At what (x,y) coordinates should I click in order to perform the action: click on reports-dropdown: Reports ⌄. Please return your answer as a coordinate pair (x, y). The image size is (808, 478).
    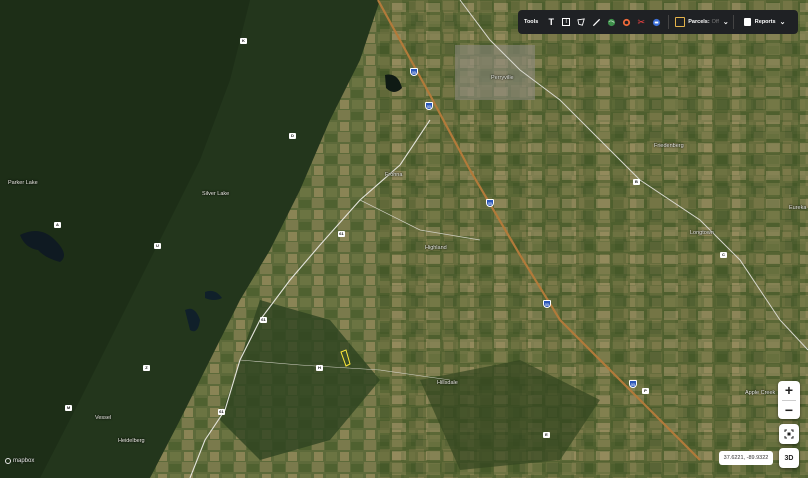
    Looking at the image, I should click on (764, 22).